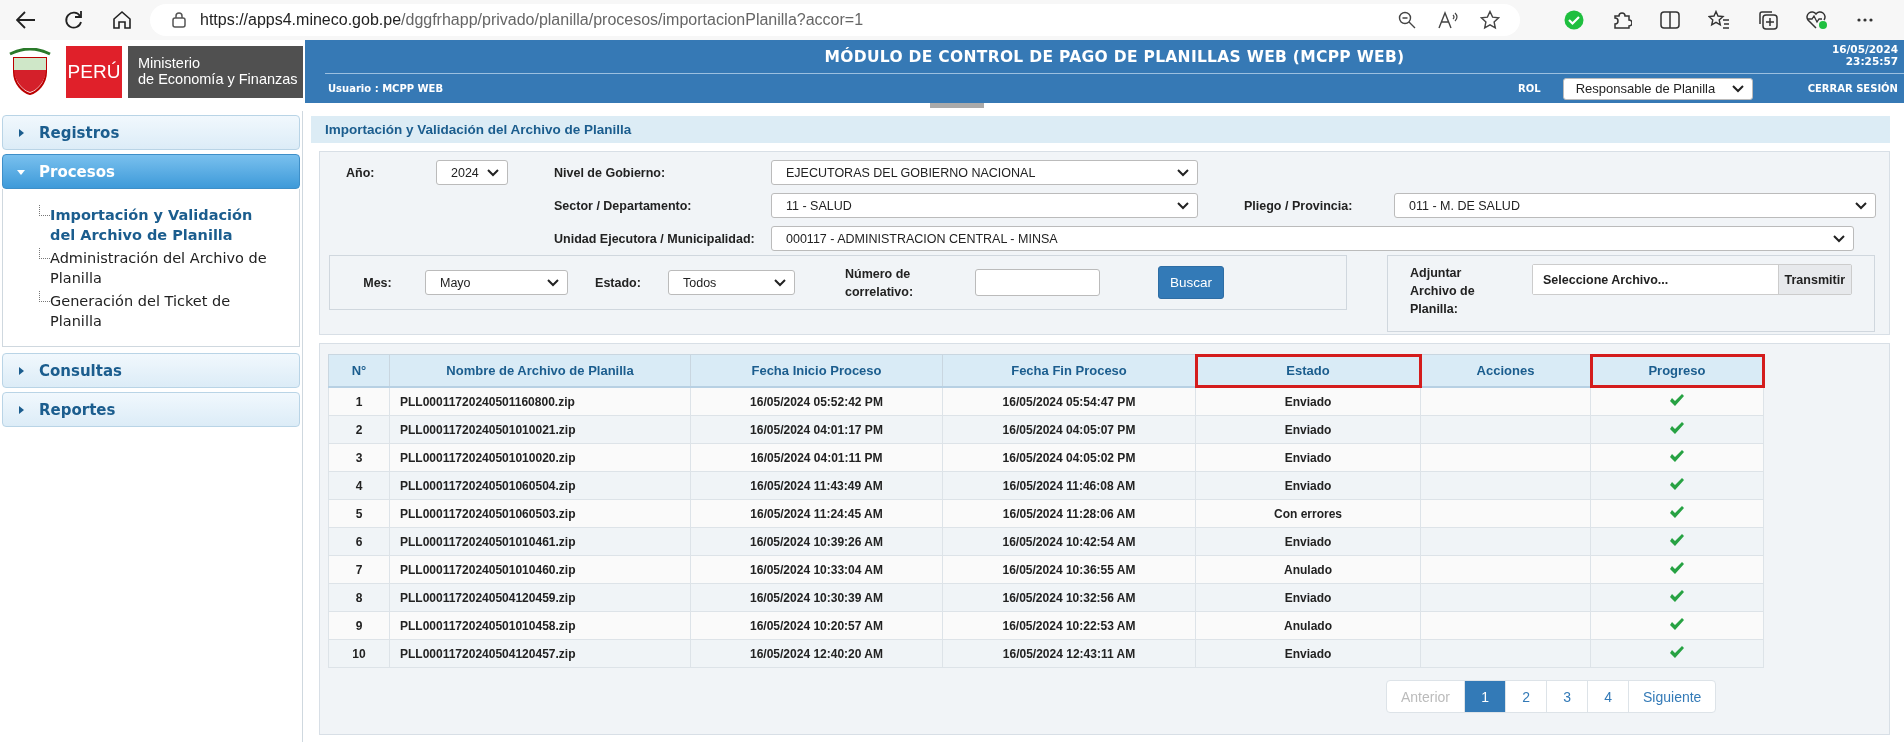 This screenshot has height=742, width=1904. Describe the element at coordinates (74, 20) in the screenshot. I see `reload-icon` at that location.